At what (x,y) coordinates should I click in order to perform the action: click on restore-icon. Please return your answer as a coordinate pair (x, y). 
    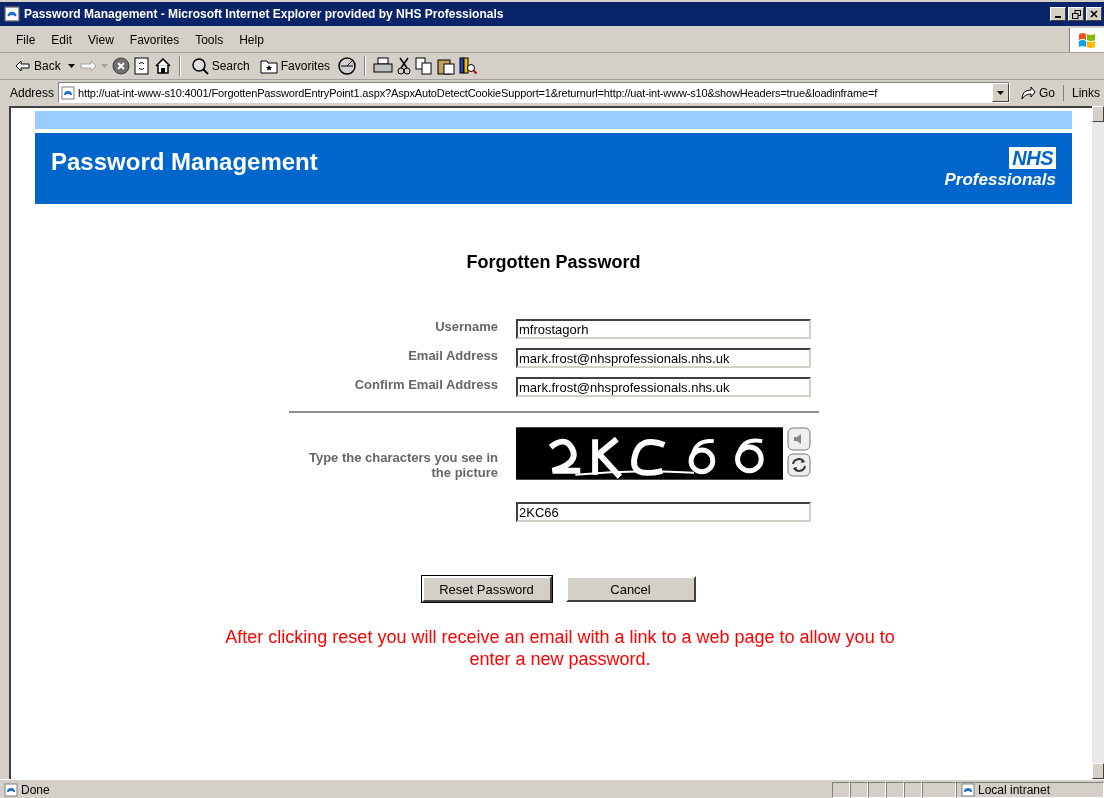
    Looking at the image, I should click on (1076, 14).